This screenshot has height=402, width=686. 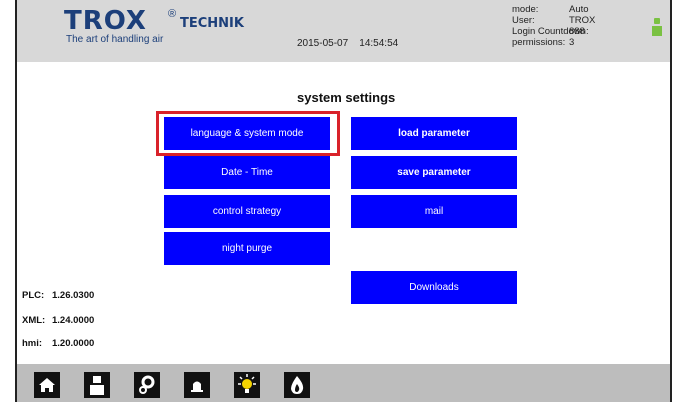 What do you see at coordinates (58, 320) in the screenshot?
I see `version-xml: XML: 1.24.0000` at bounding box center [58, 320].